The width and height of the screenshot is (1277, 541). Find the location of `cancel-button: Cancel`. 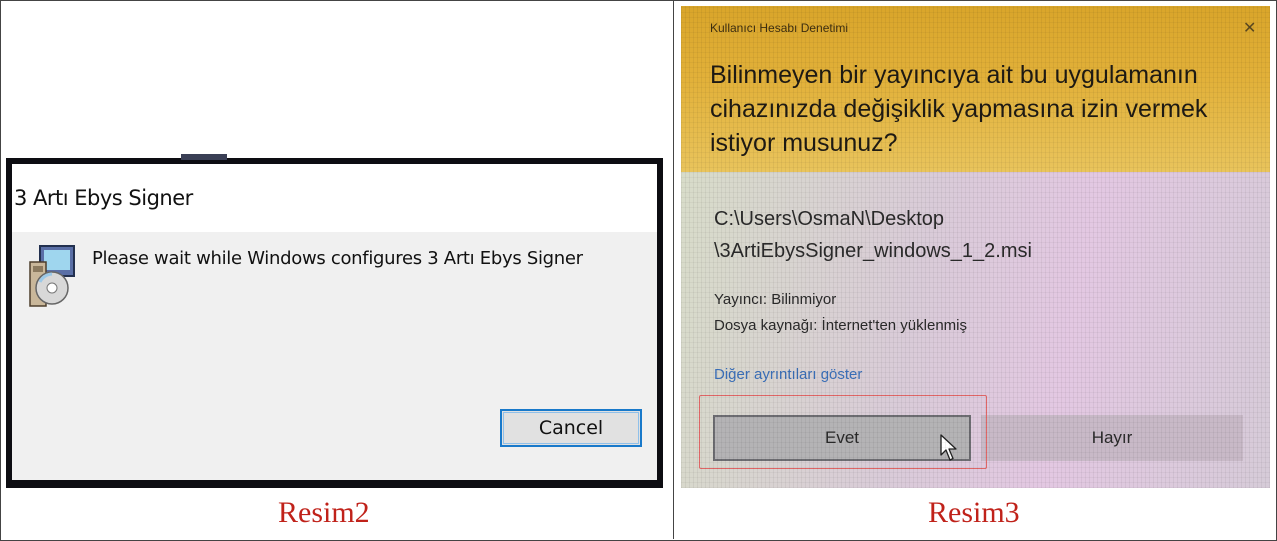

cancel-button: Cancel is located at coordinates (571, 428).